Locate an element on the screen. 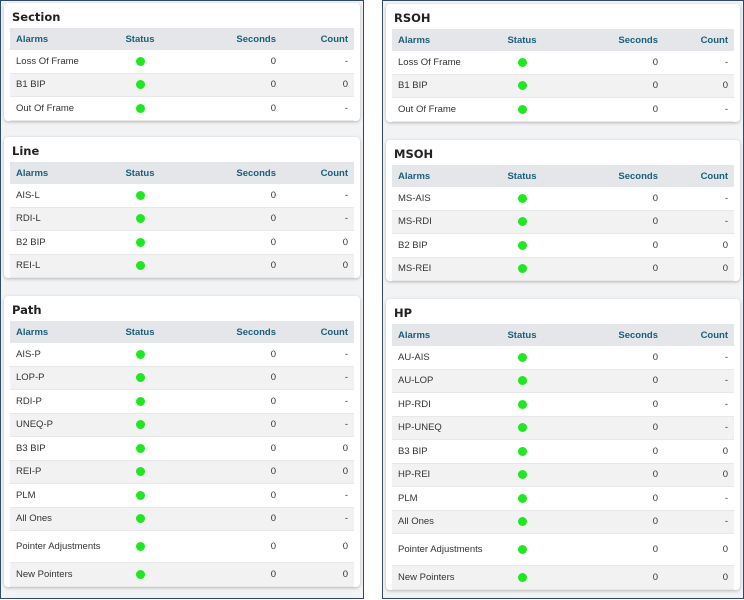  table-row: PLM 0 - is located at coordinates (182, 496).